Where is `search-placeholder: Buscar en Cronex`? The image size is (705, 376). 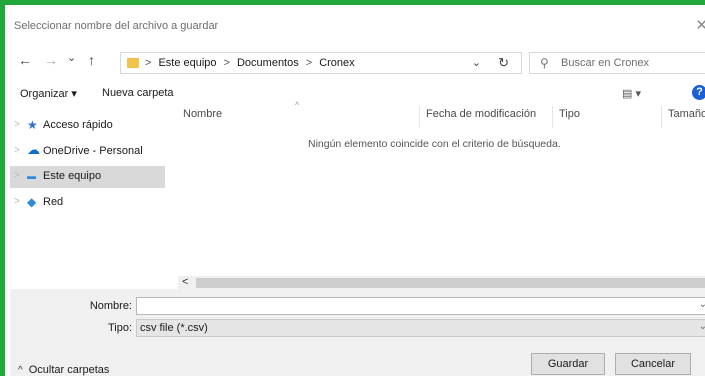 search-placeholder: Buscar en Cronex is located at coordinates (605, 63).